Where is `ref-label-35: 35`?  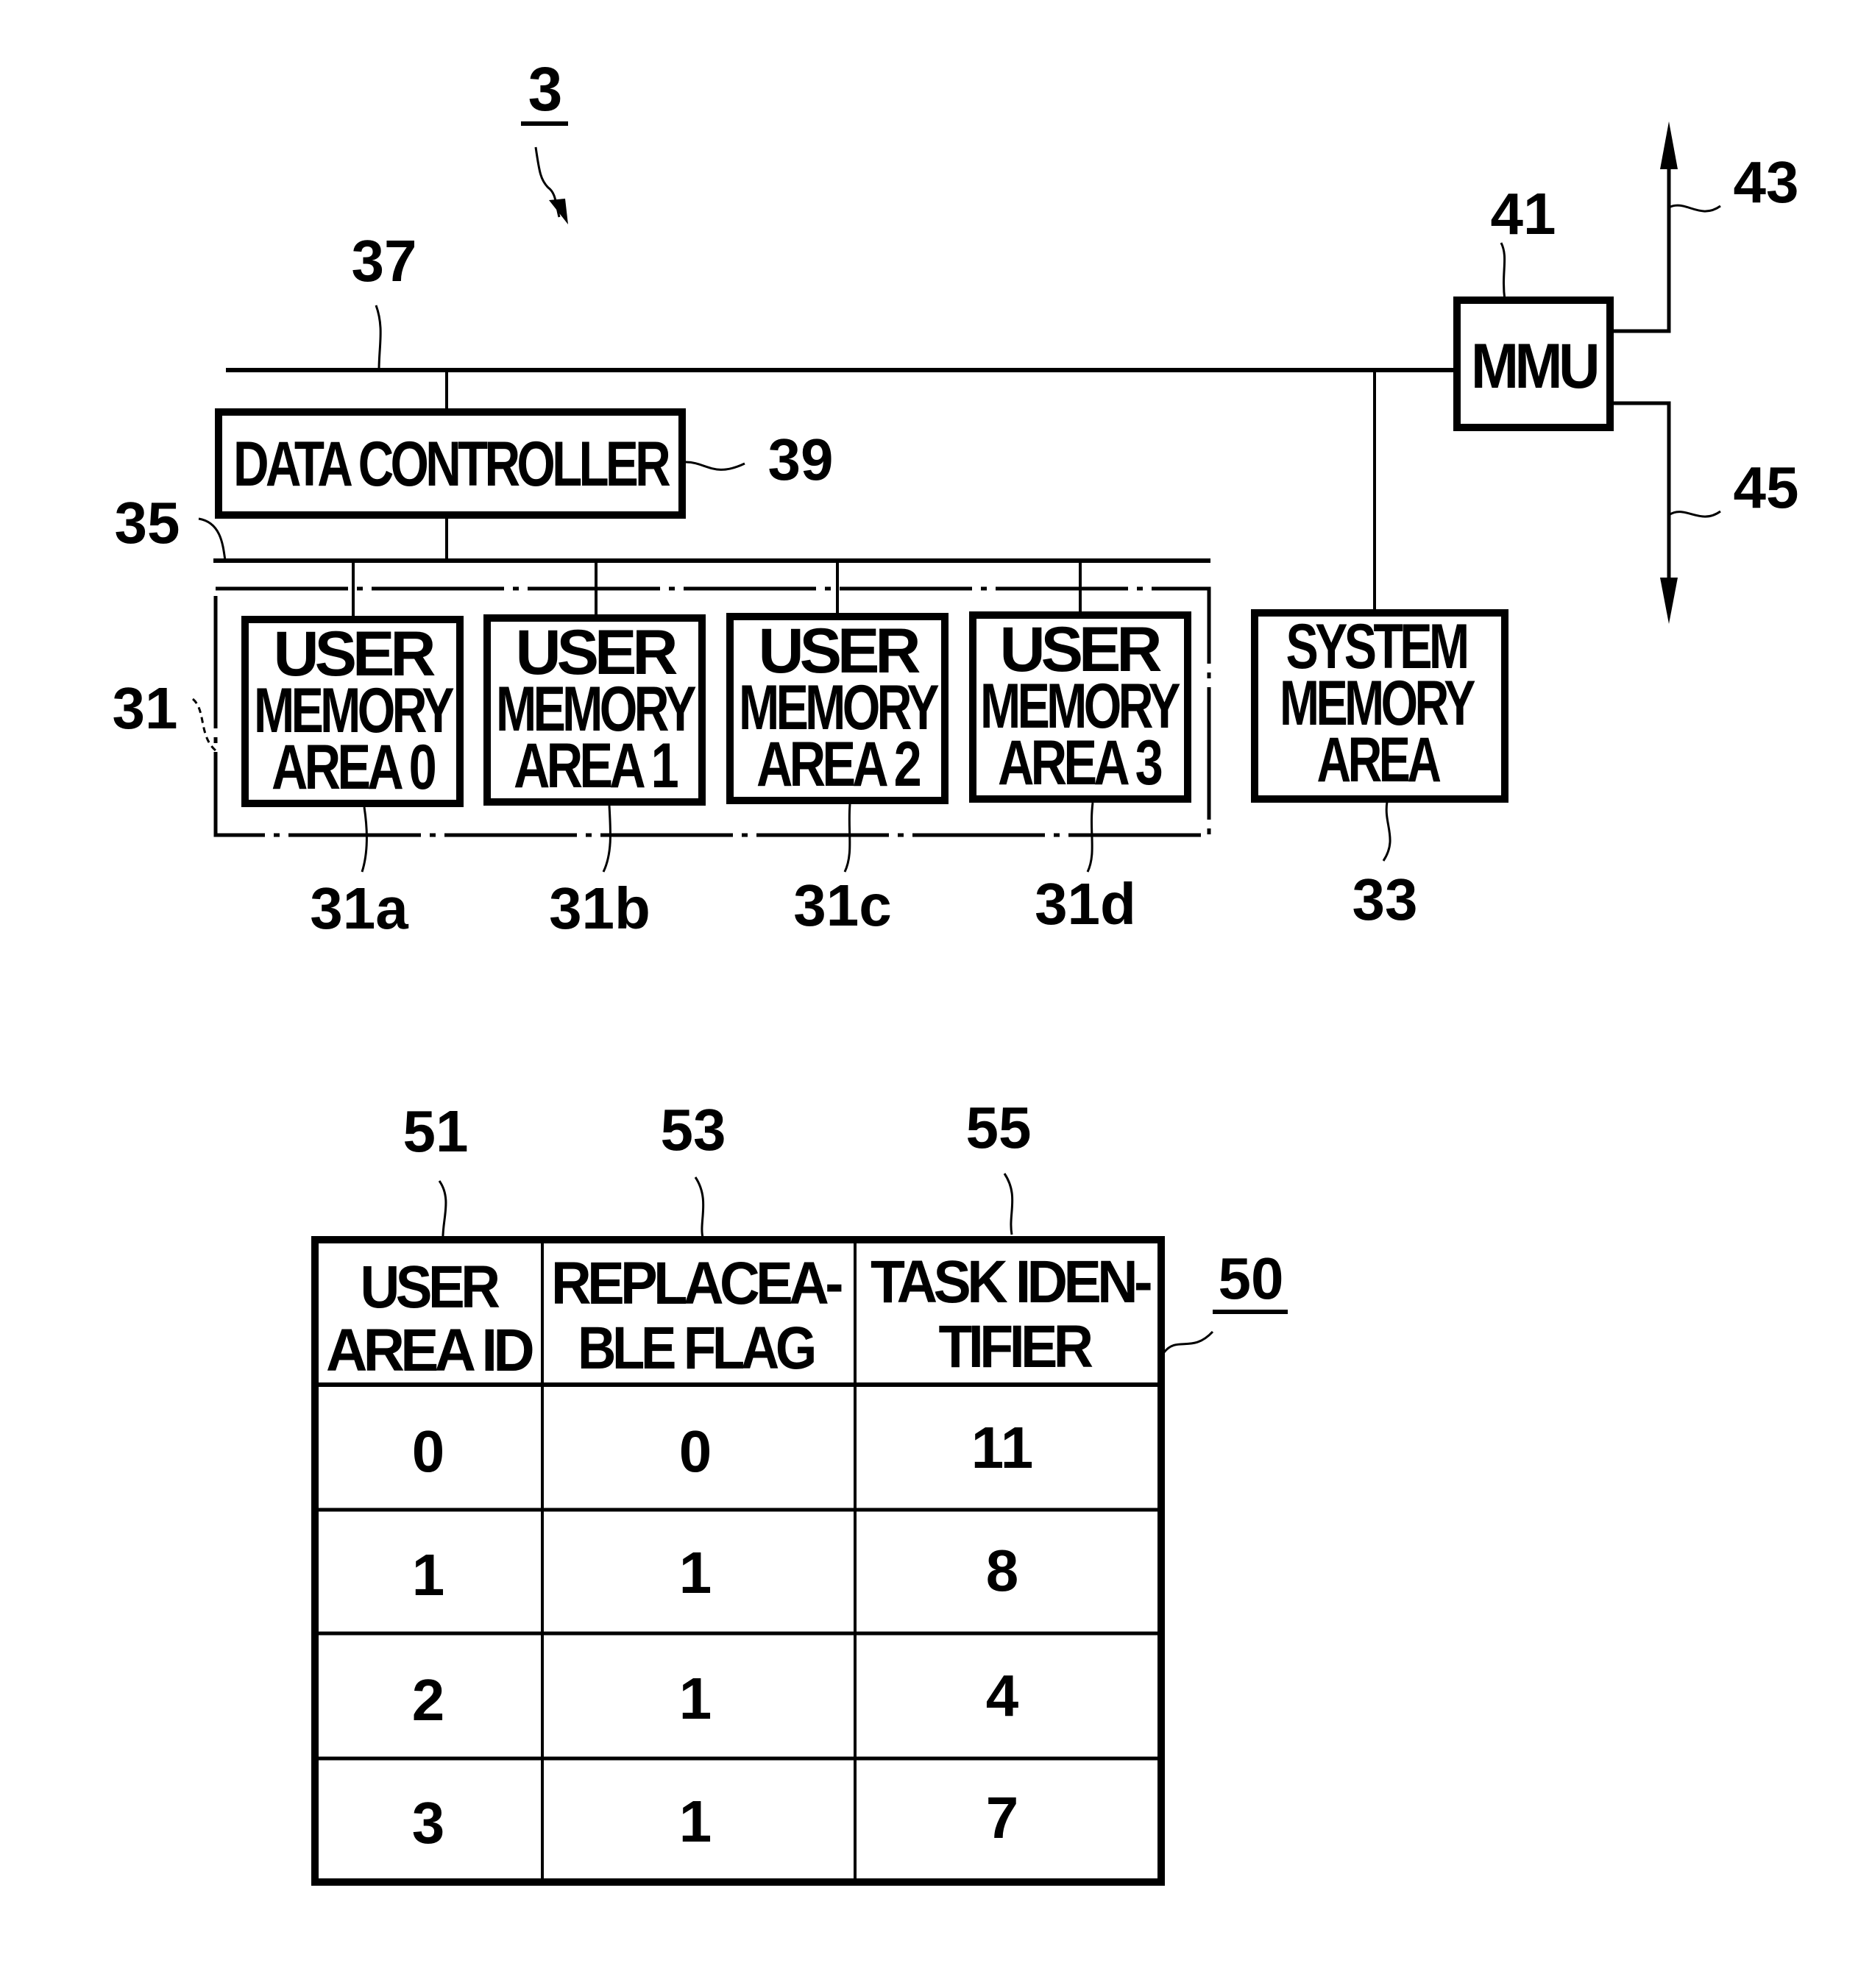 ref-label-35: 35 is located at coordinates (147, 522).